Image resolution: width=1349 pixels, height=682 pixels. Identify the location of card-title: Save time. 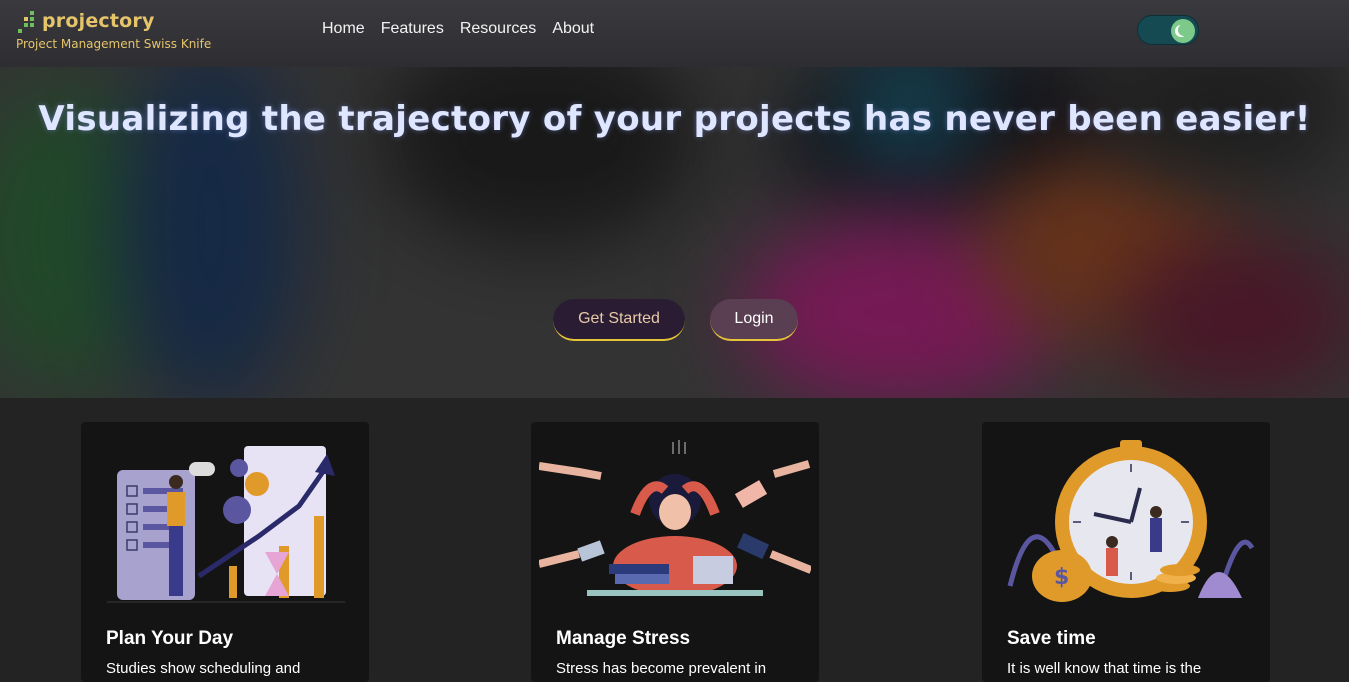
(1051, 638).